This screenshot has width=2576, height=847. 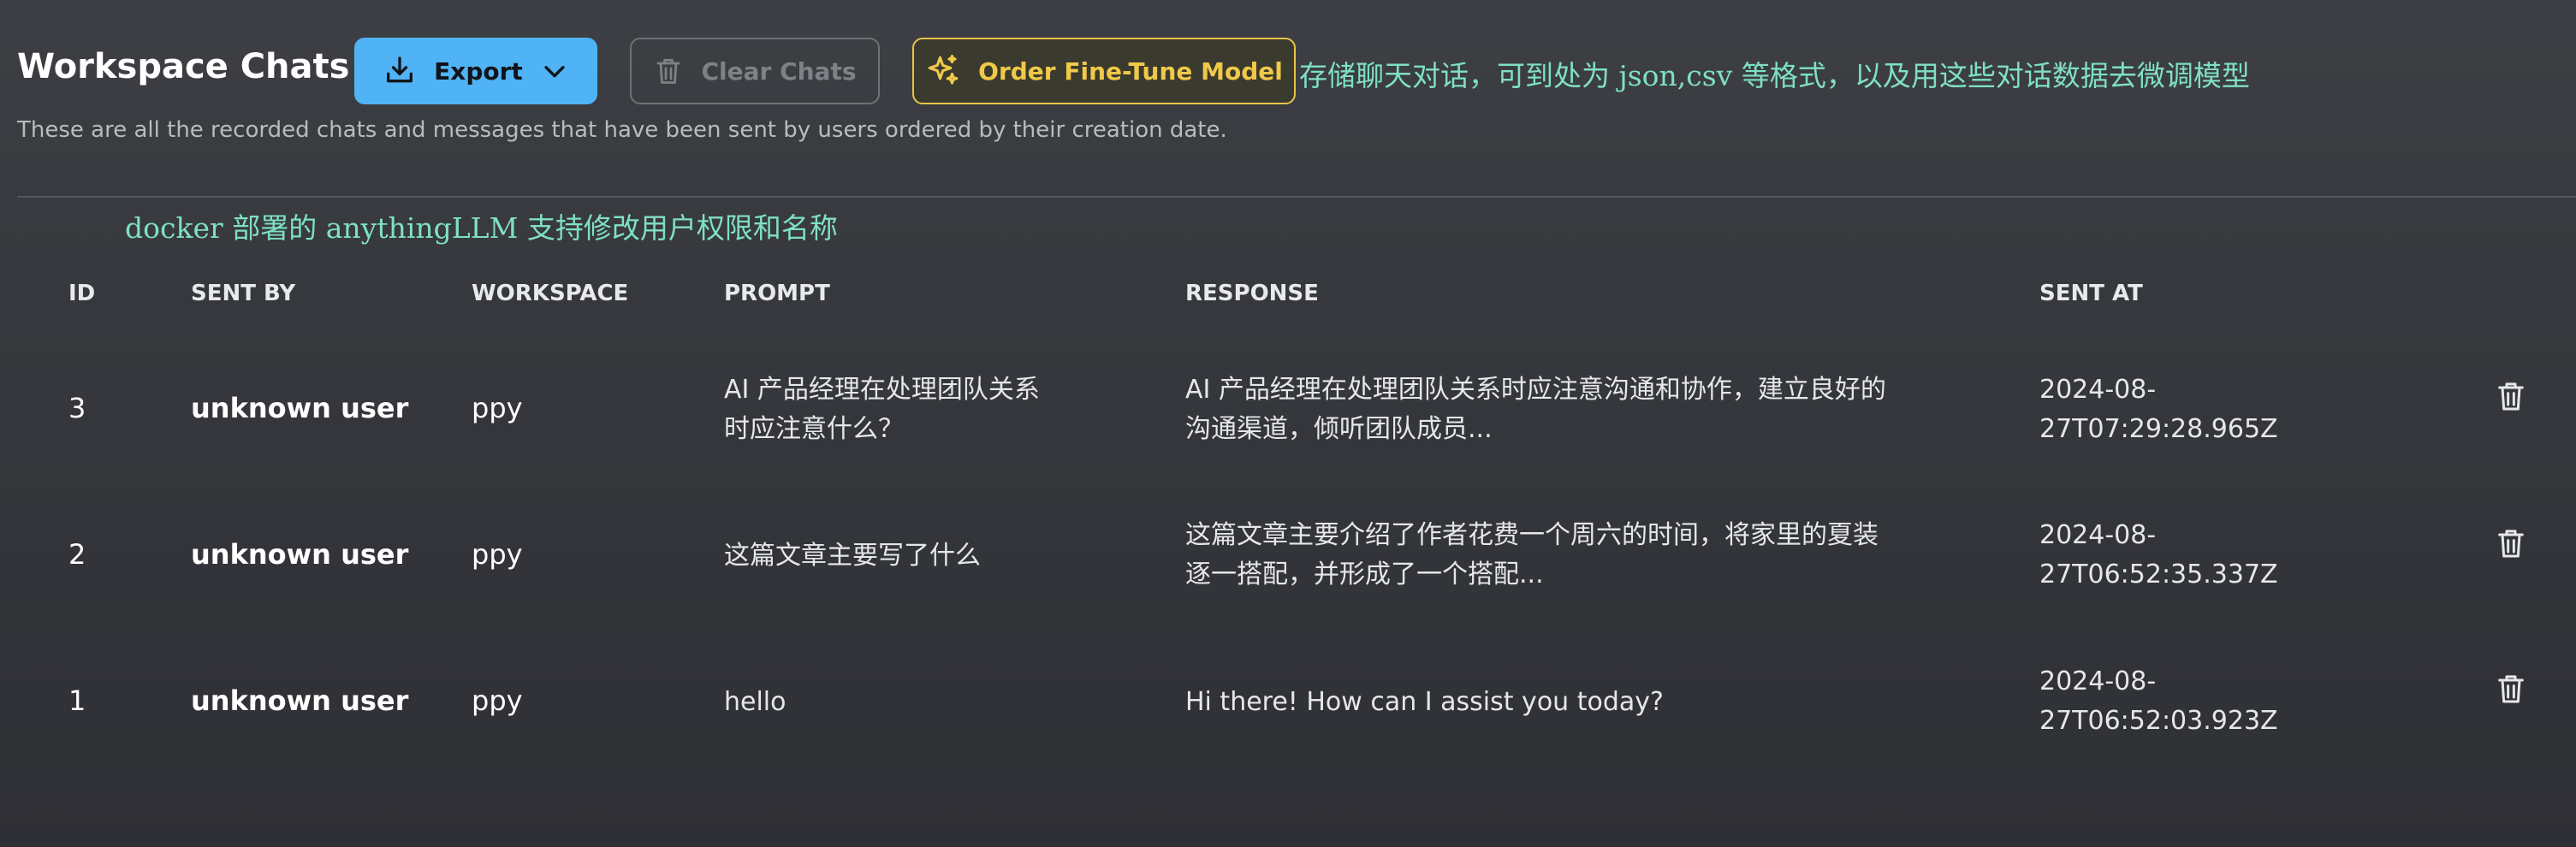 I want to click on cell-prompt: 这篇文章主要写了什么, so click(x=852, y=556).